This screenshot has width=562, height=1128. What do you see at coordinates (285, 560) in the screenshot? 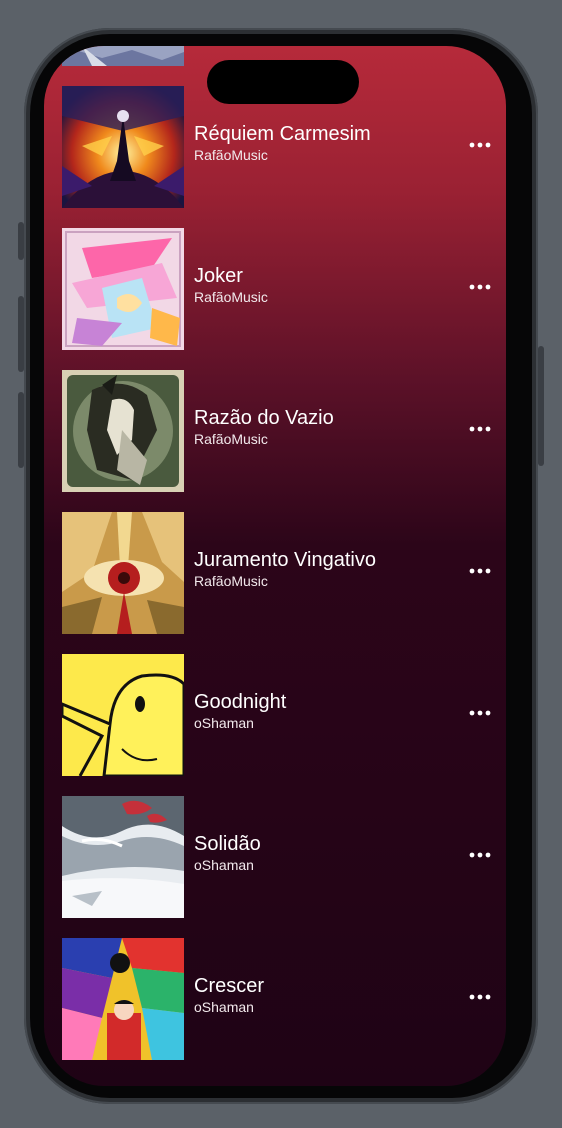
I see `song-title: Juramento Vingativo` at bounding box center [285, 560].